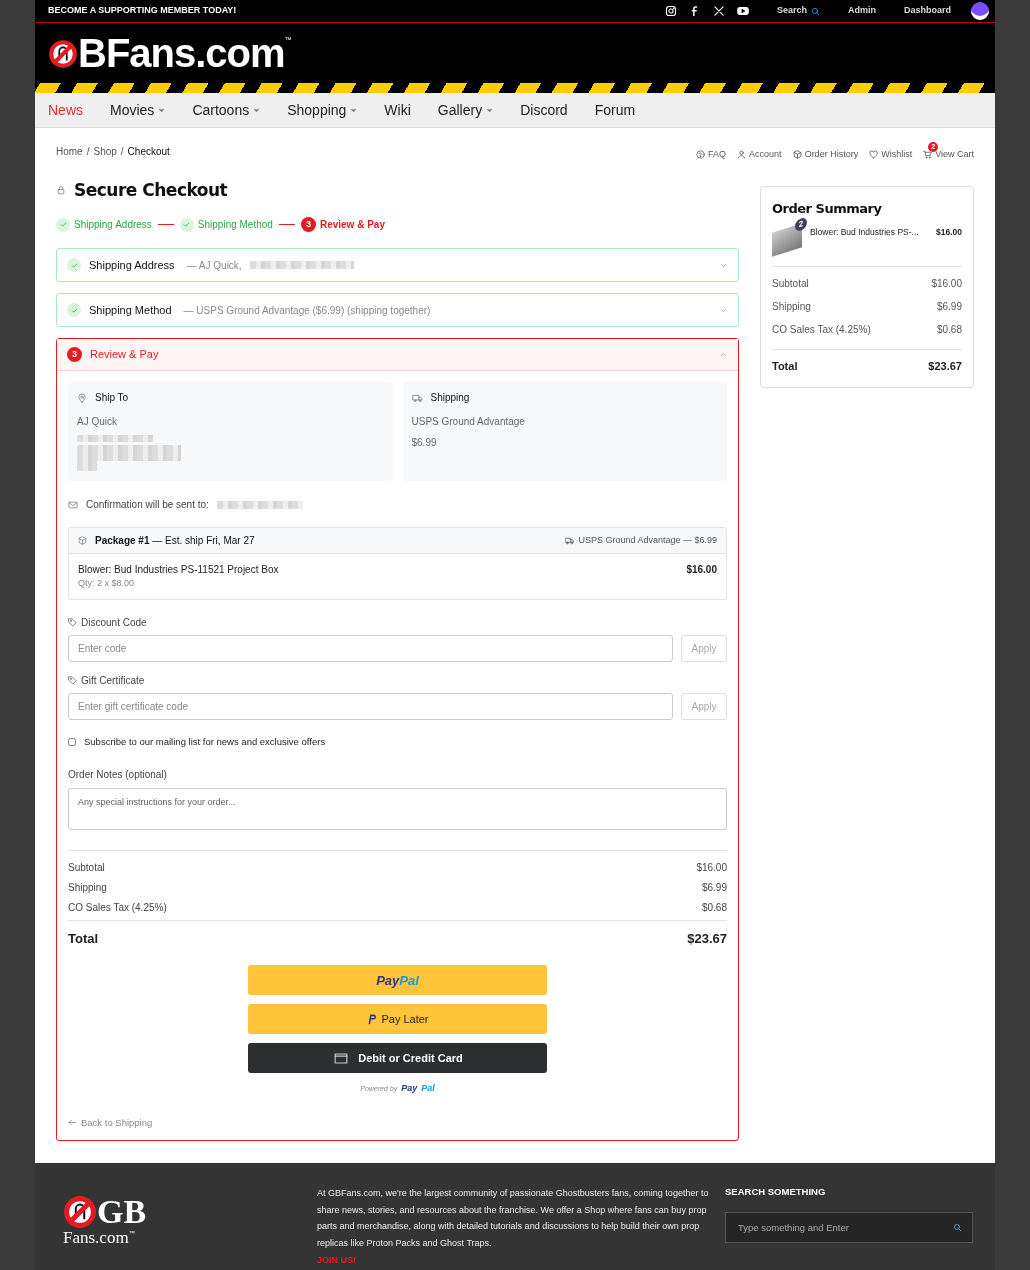  I want to click on cart-icon, so click(928, 155).